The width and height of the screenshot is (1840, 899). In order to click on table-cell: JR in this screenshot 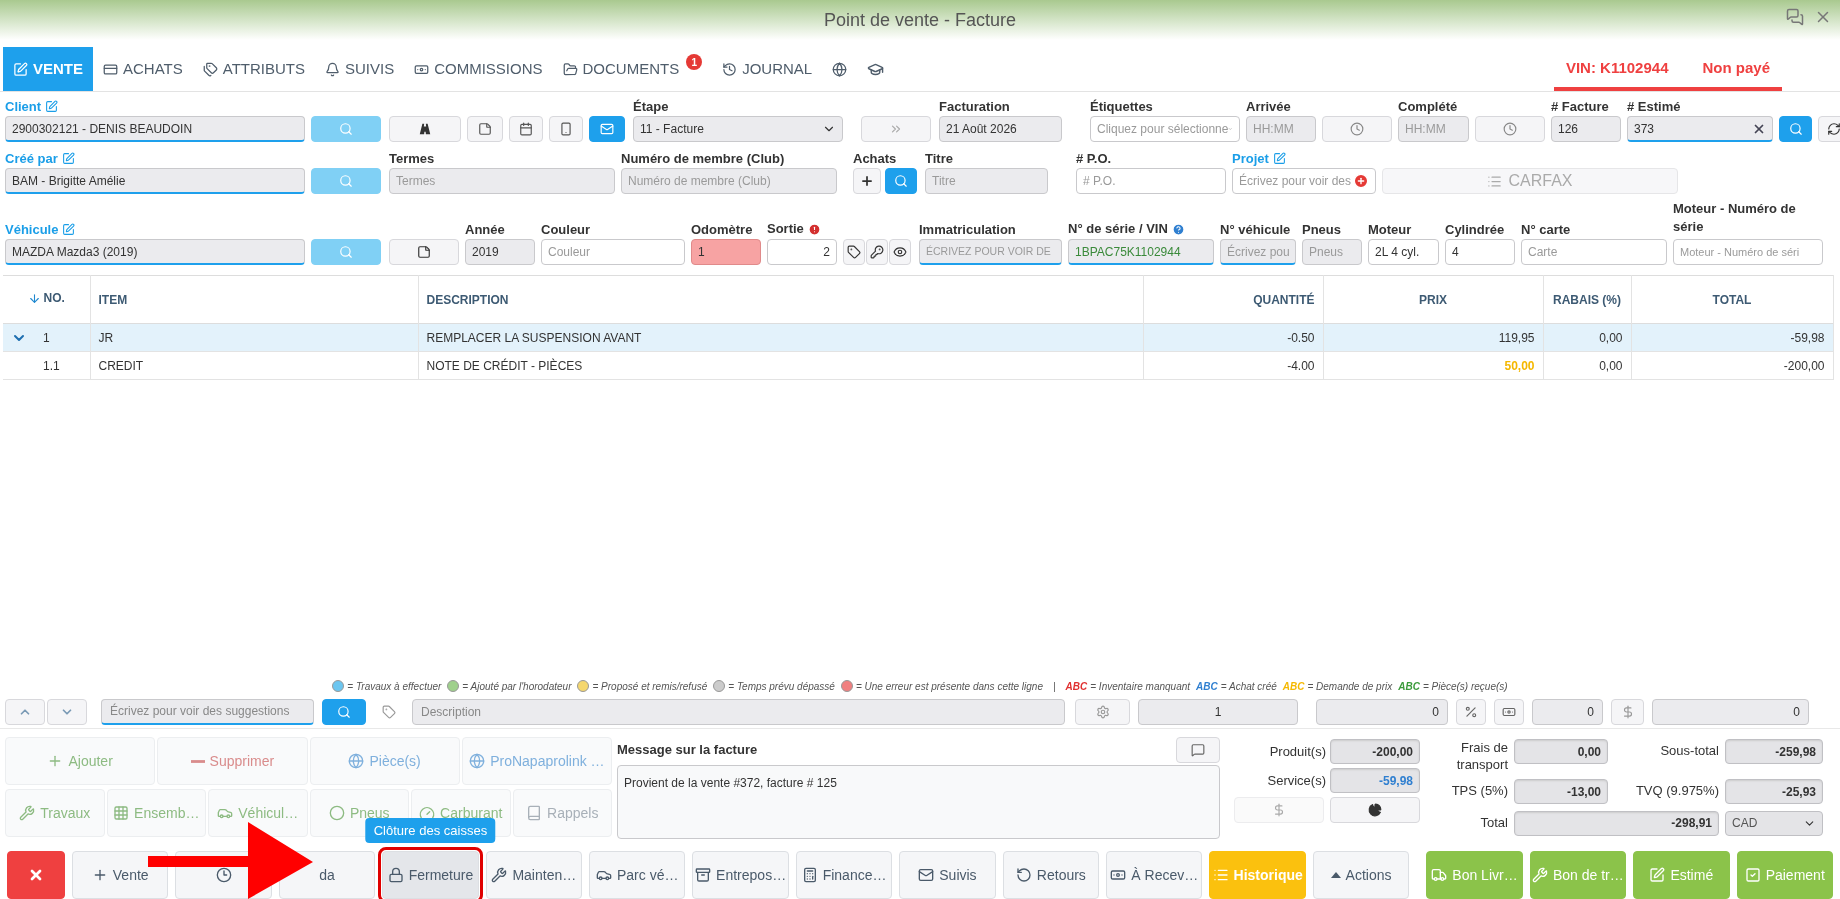, I will do `click(106, 337)`.